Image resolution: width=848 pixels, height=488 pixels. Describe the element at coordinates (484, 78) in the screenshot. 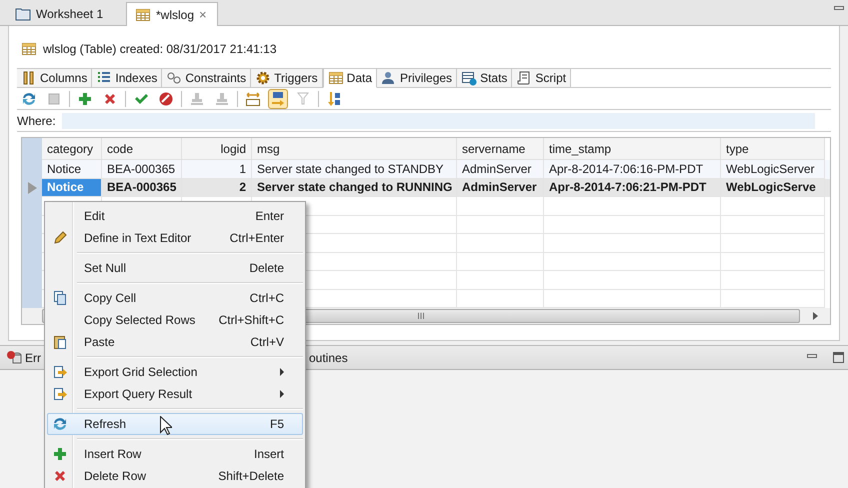

I see `sub-tab: Stats` at that location.